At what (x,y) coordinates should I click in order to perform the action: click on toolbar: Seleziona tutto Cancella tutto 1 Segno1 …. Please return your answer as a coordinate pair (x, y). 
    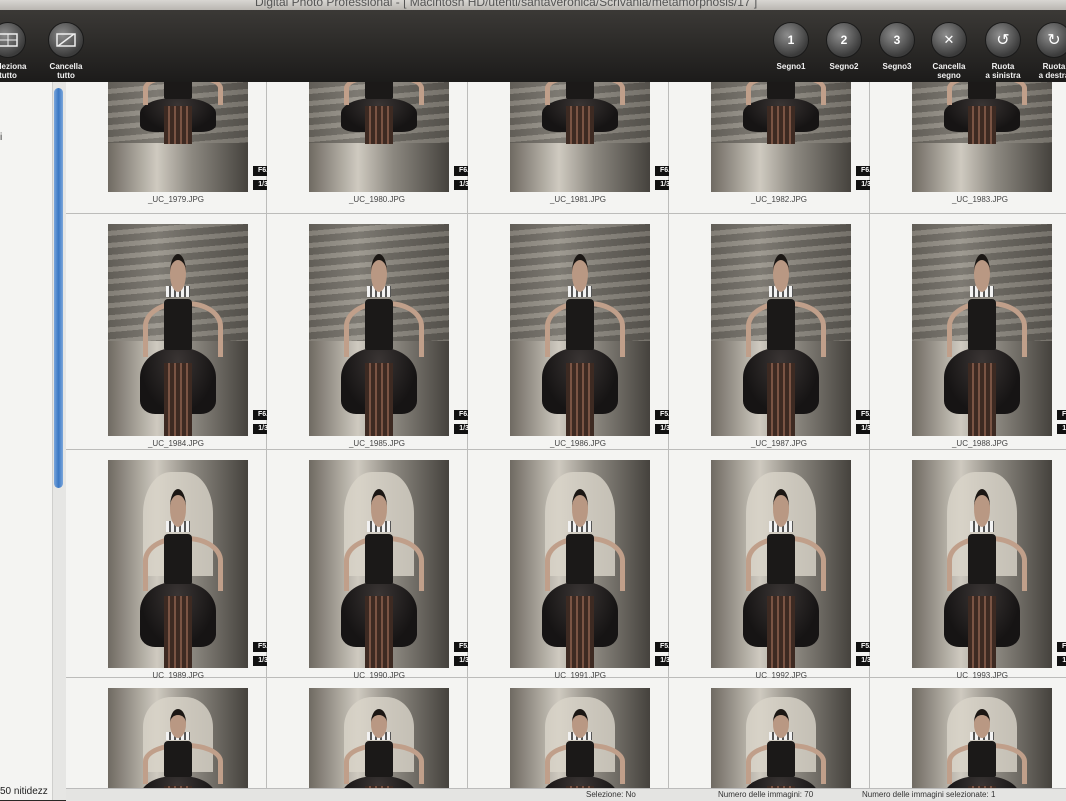
    Looking at the image, I should click on (533, 46).